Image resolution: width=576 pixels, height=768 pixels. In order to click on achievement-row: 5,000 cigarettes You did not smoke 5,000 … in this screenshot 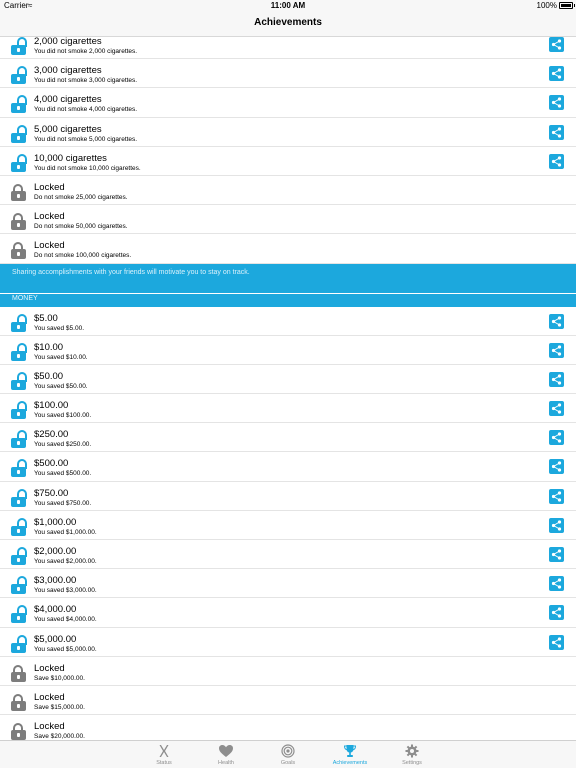, I will do `click(288, 132)`.